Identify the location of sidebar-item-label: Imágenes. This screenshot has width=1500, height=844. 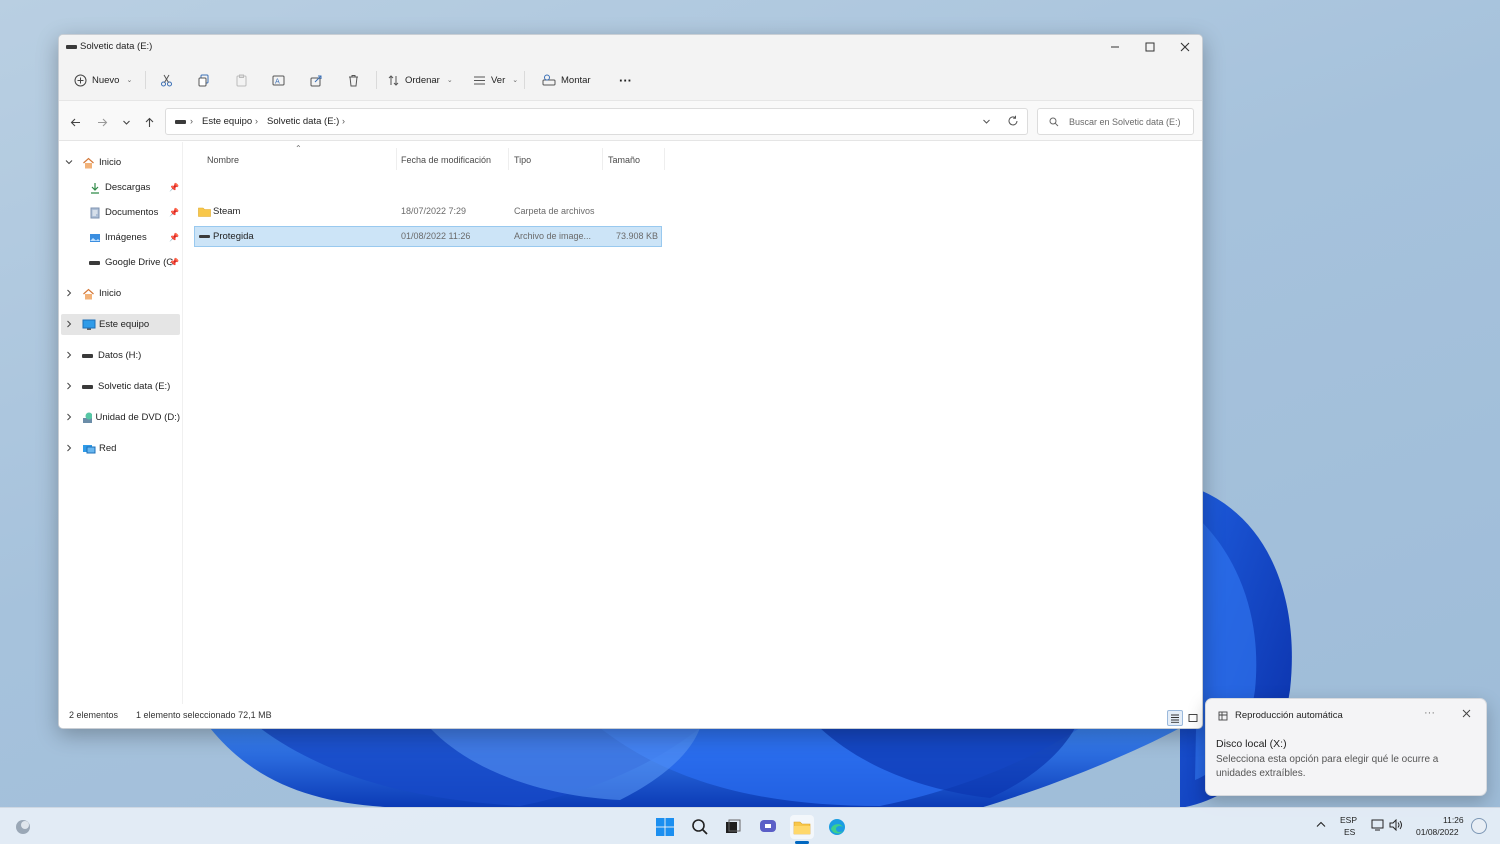
(126, 237).